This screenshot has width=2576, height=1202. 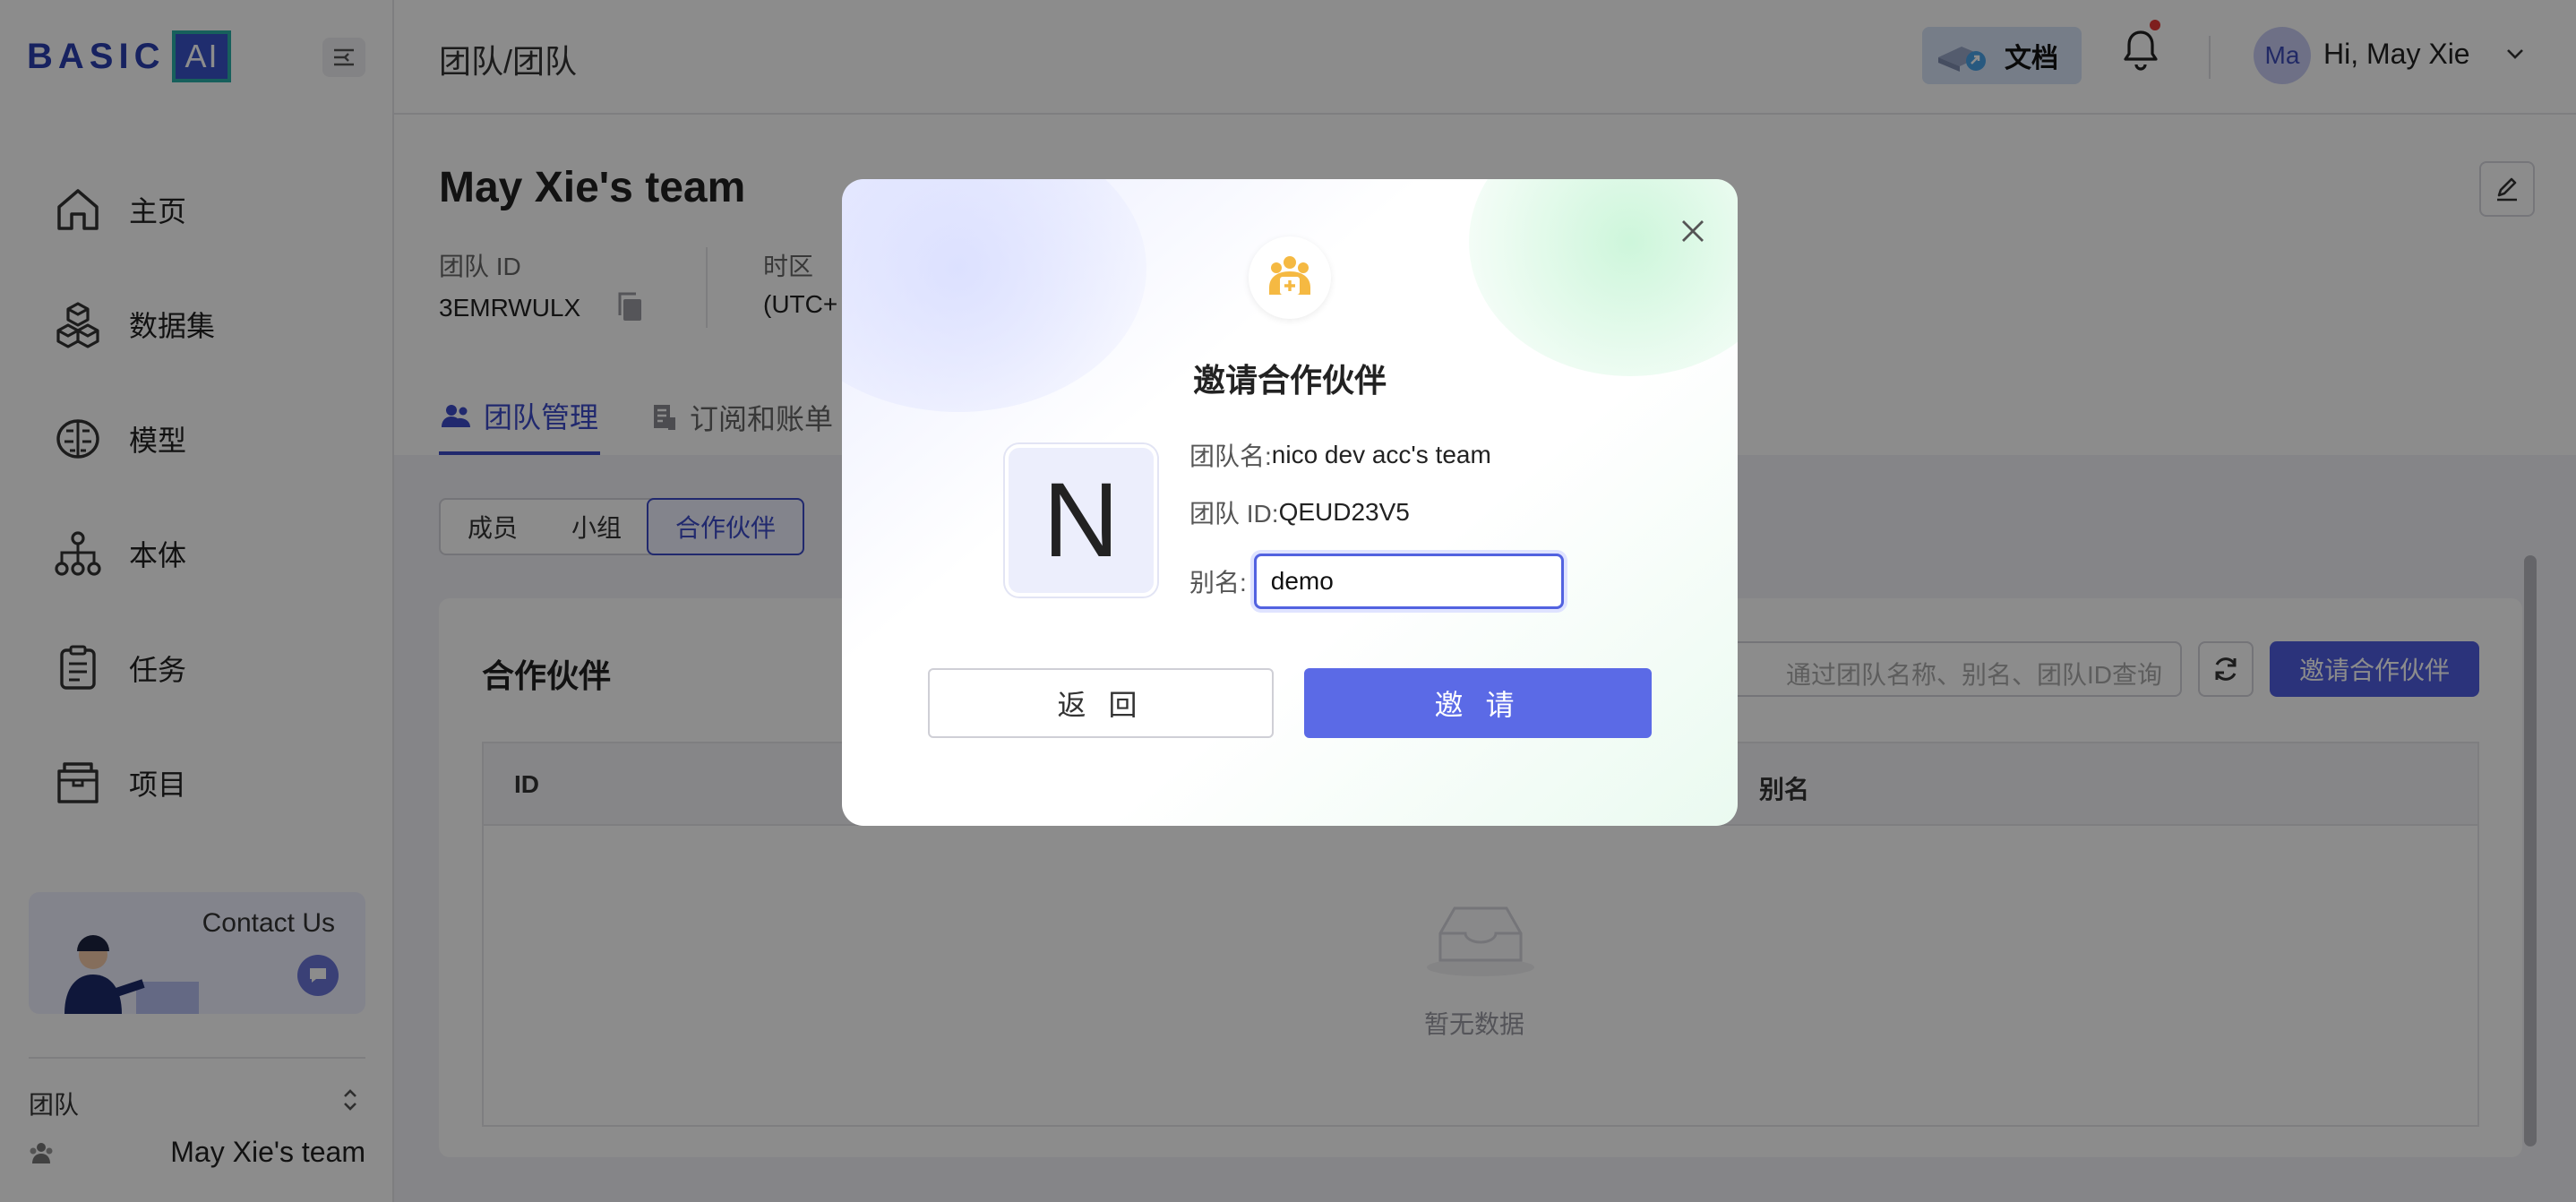 I want to click on alias-row: 别名: demo, so click(x=1376, y=581).